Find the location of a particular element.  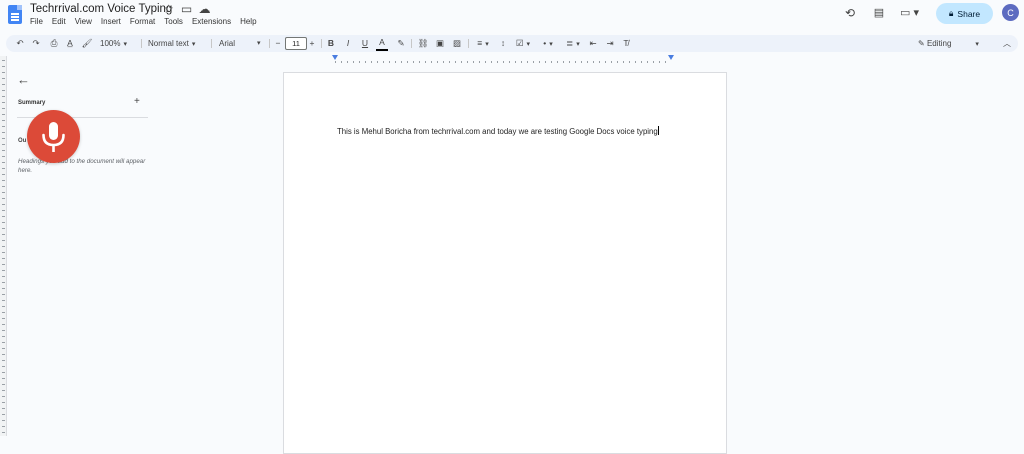

numbered-list-icon: ≣ is located at coordinates (573, 43).